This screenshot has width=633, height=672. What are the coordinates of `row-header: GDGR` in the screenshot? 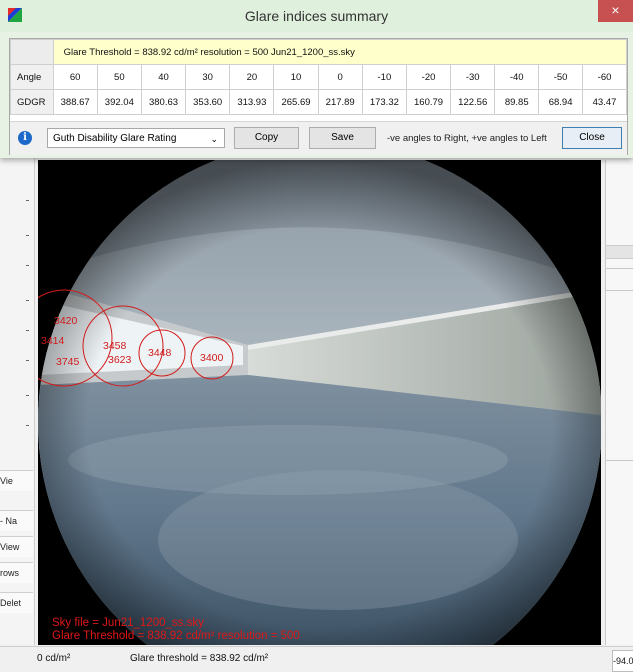 It's located at (32, 102).